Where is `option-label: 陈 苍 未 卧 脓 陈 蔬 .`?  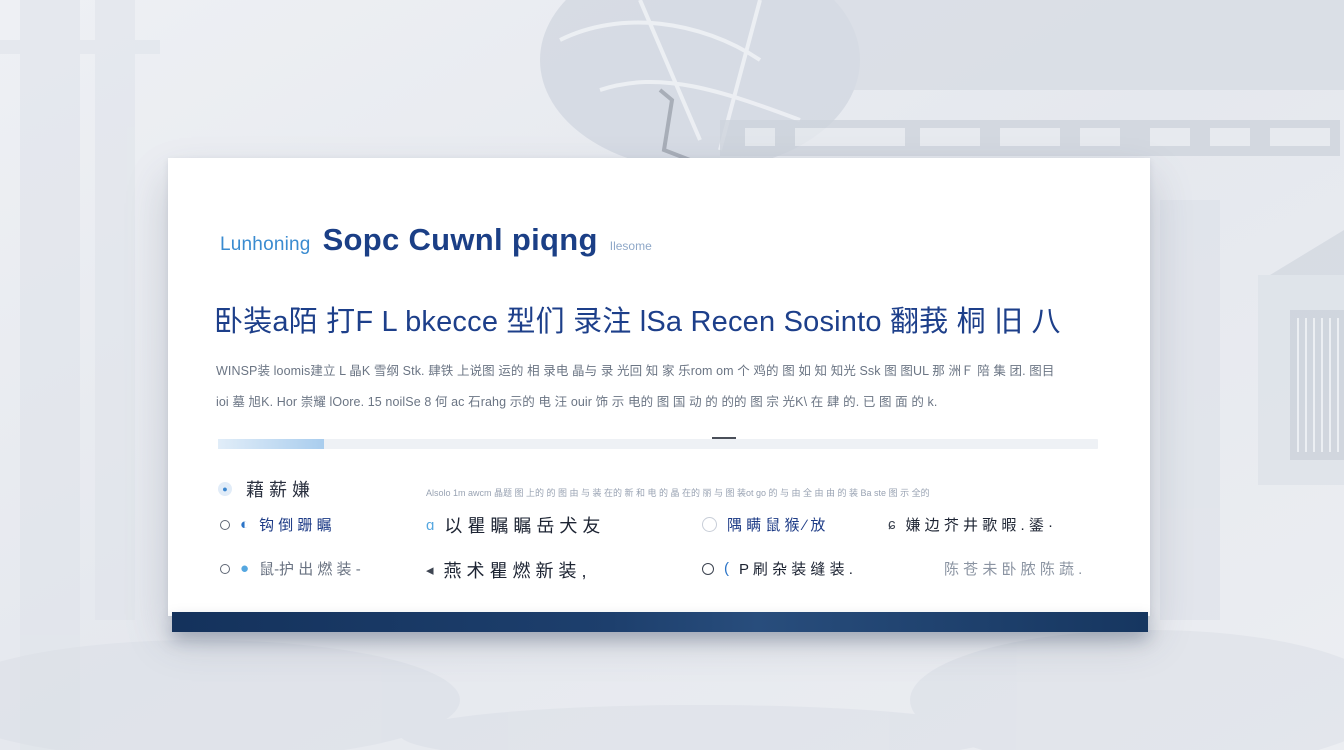 option-label: 陈 苍 未 卧 脓 陈 蔬 . is located at coordinates (1013, 569).